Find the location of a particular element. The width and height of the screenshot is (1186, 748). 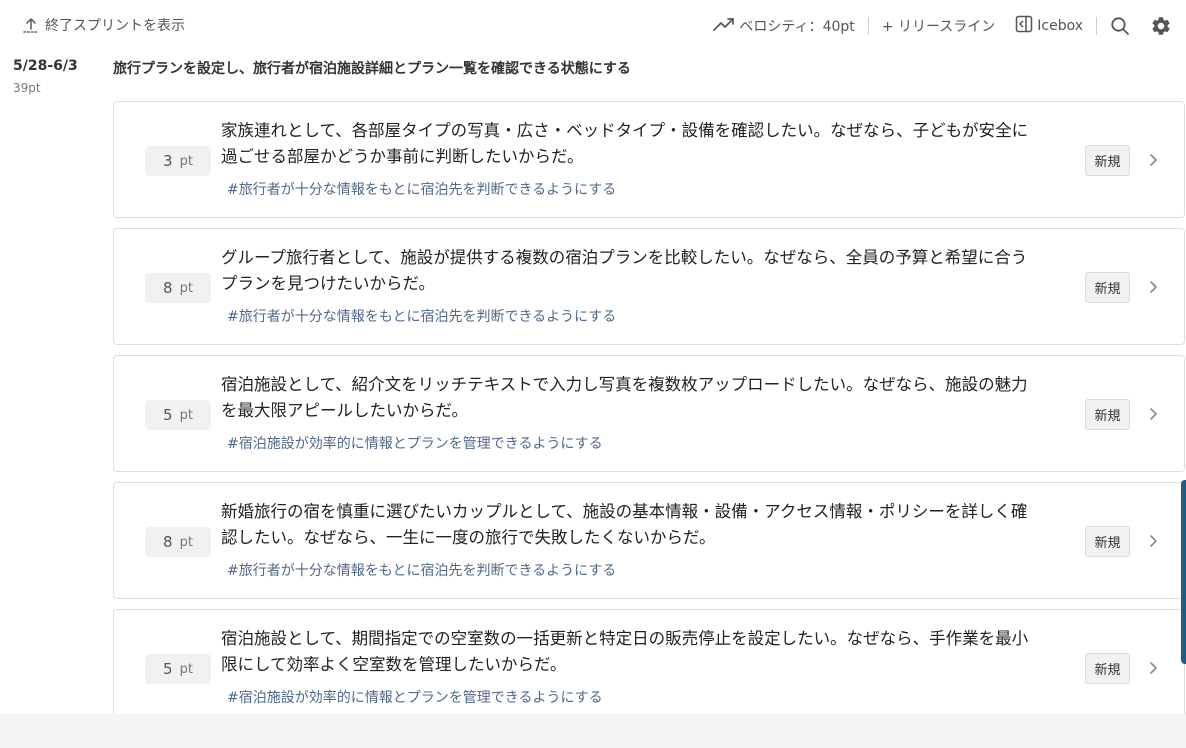

trend-up-icon is located at coordinates (724, 26).